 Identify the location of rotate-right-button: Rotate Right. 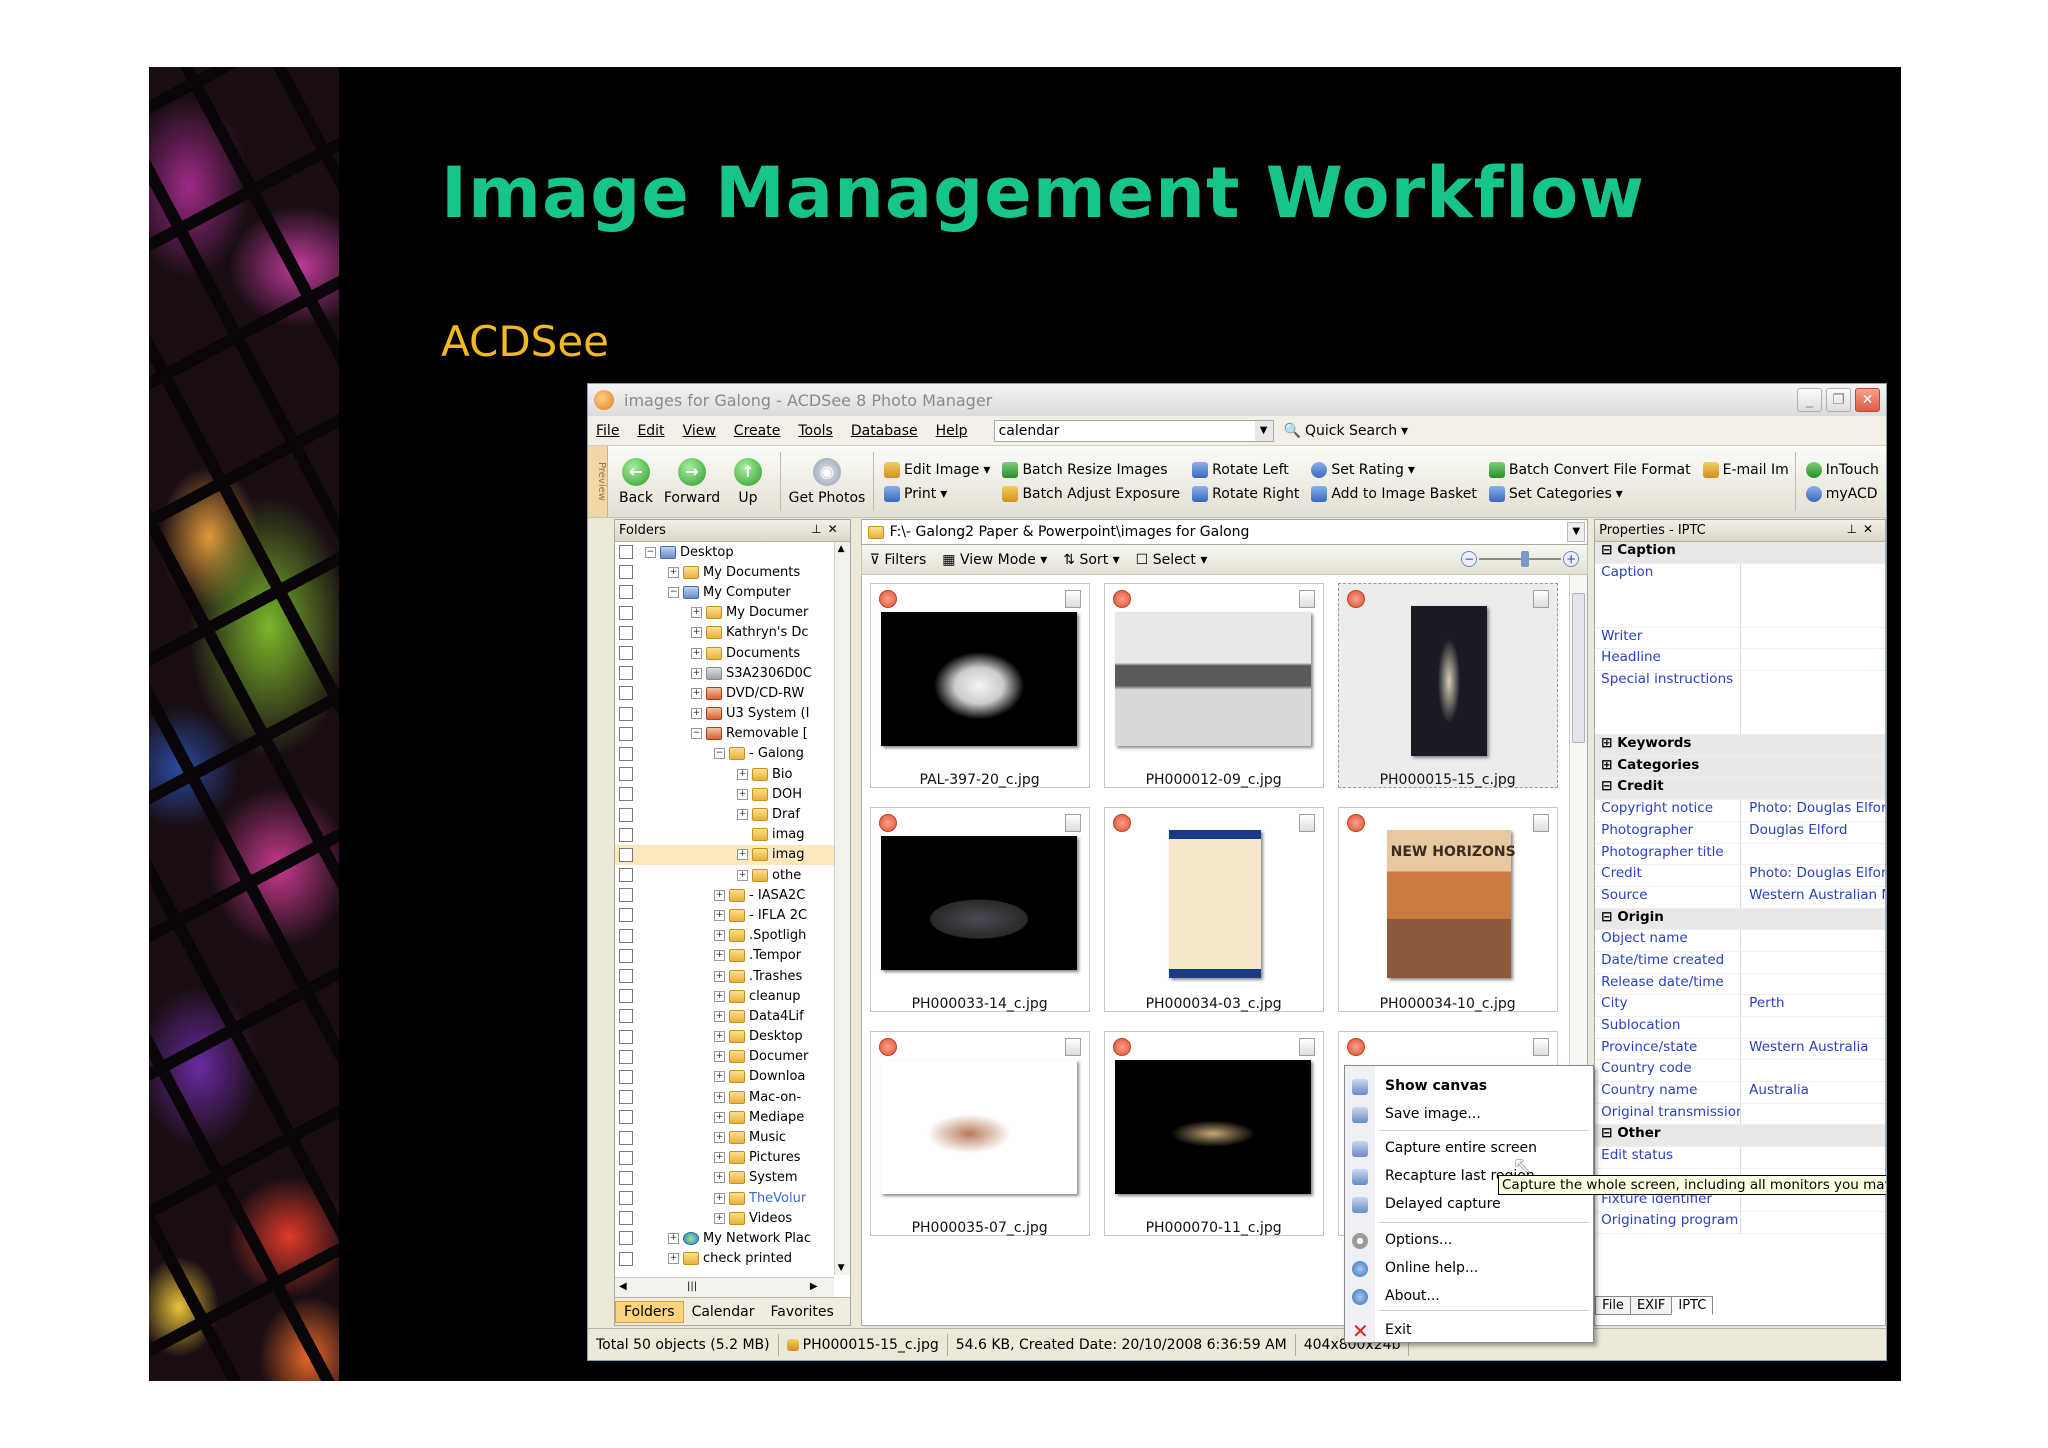
(1245, 493).